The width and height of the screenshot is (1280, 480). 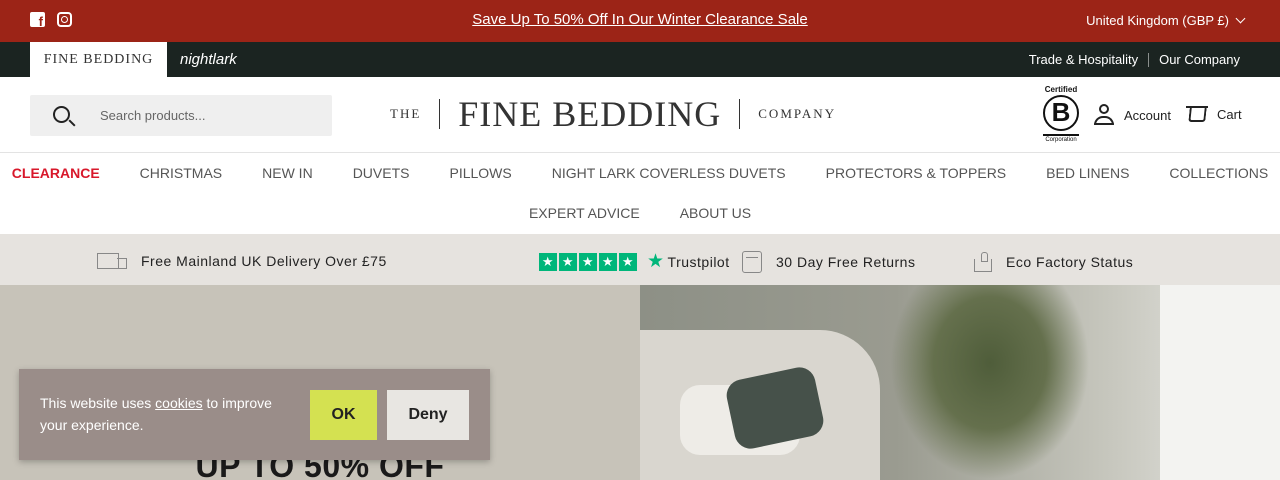 I want to click on account-label: Account, so click(x=1147, y=115).